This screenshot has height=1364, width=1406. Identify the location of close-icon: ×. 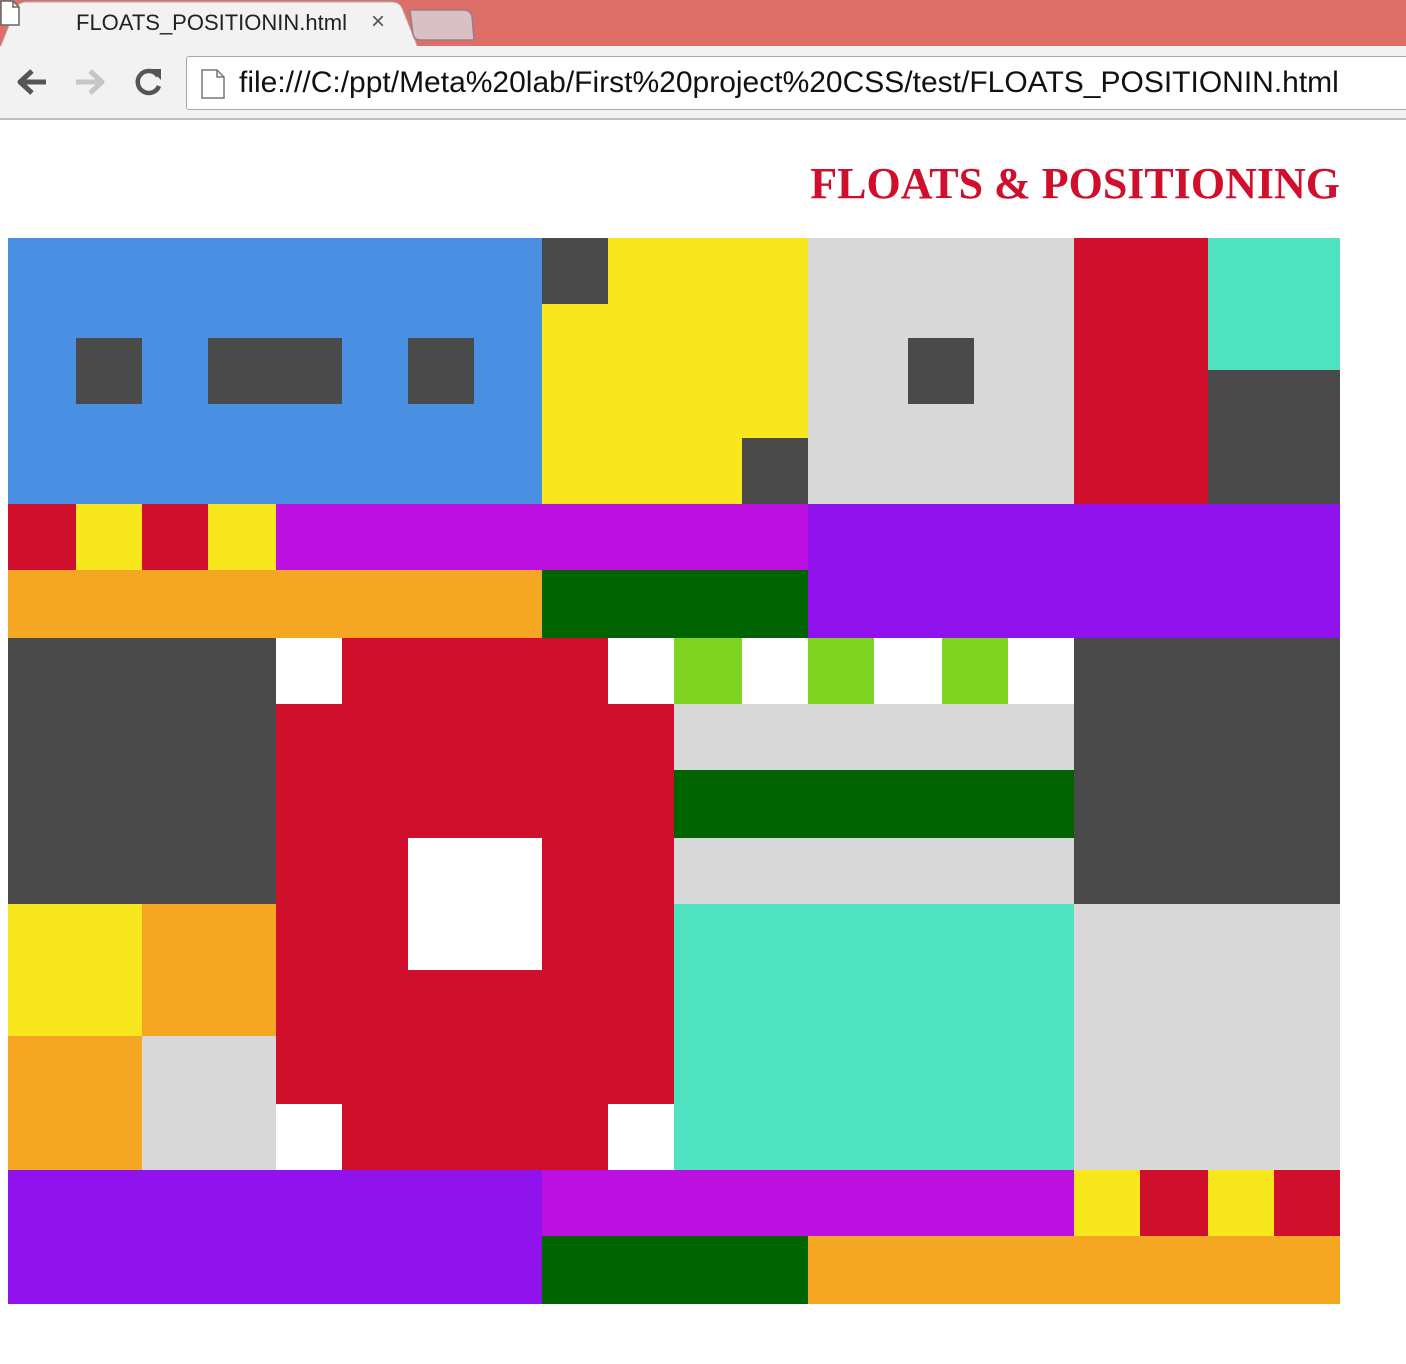
(378, 22).